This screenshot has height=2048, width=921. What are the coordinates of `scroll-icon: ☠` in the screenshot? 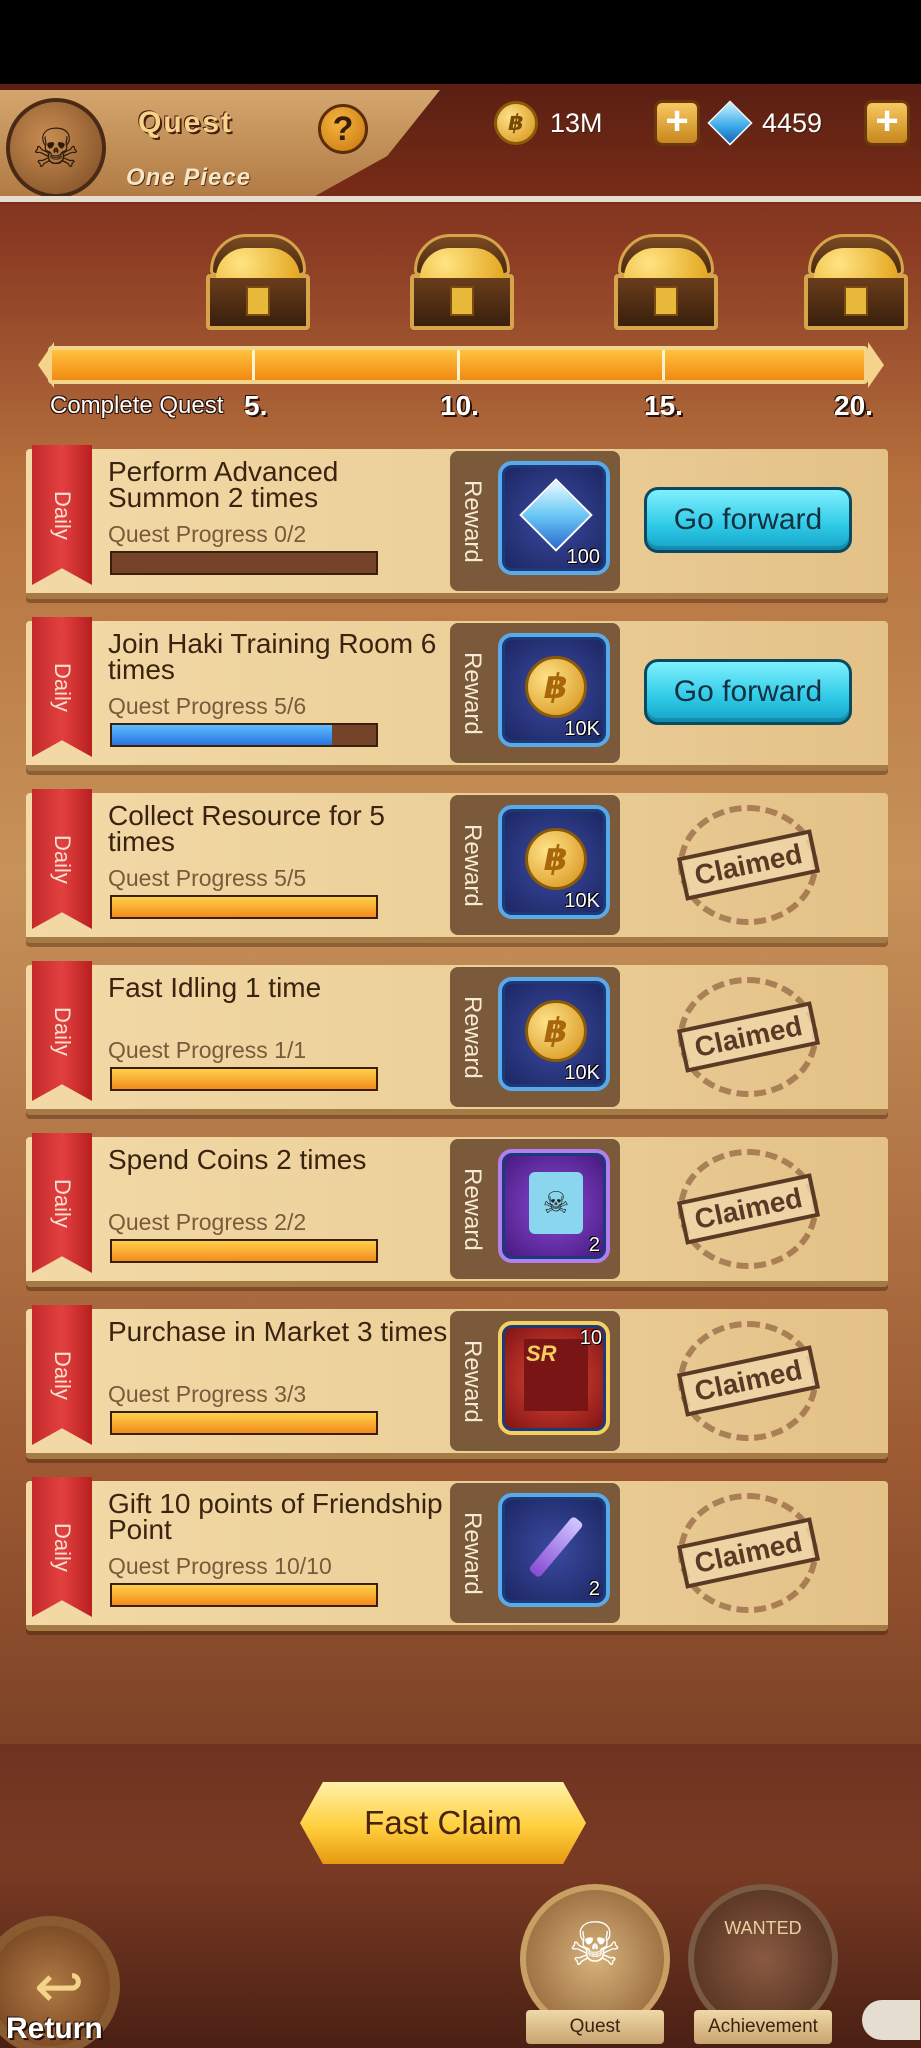 It's located at (556, 1203).